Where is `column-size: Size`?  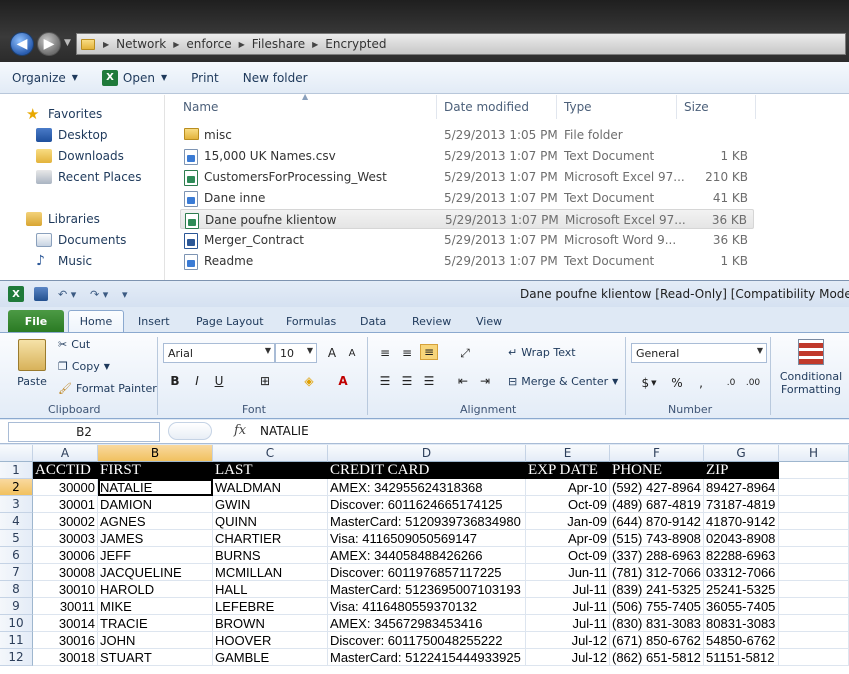 column-size: Size is located at coordinates (696, 107).